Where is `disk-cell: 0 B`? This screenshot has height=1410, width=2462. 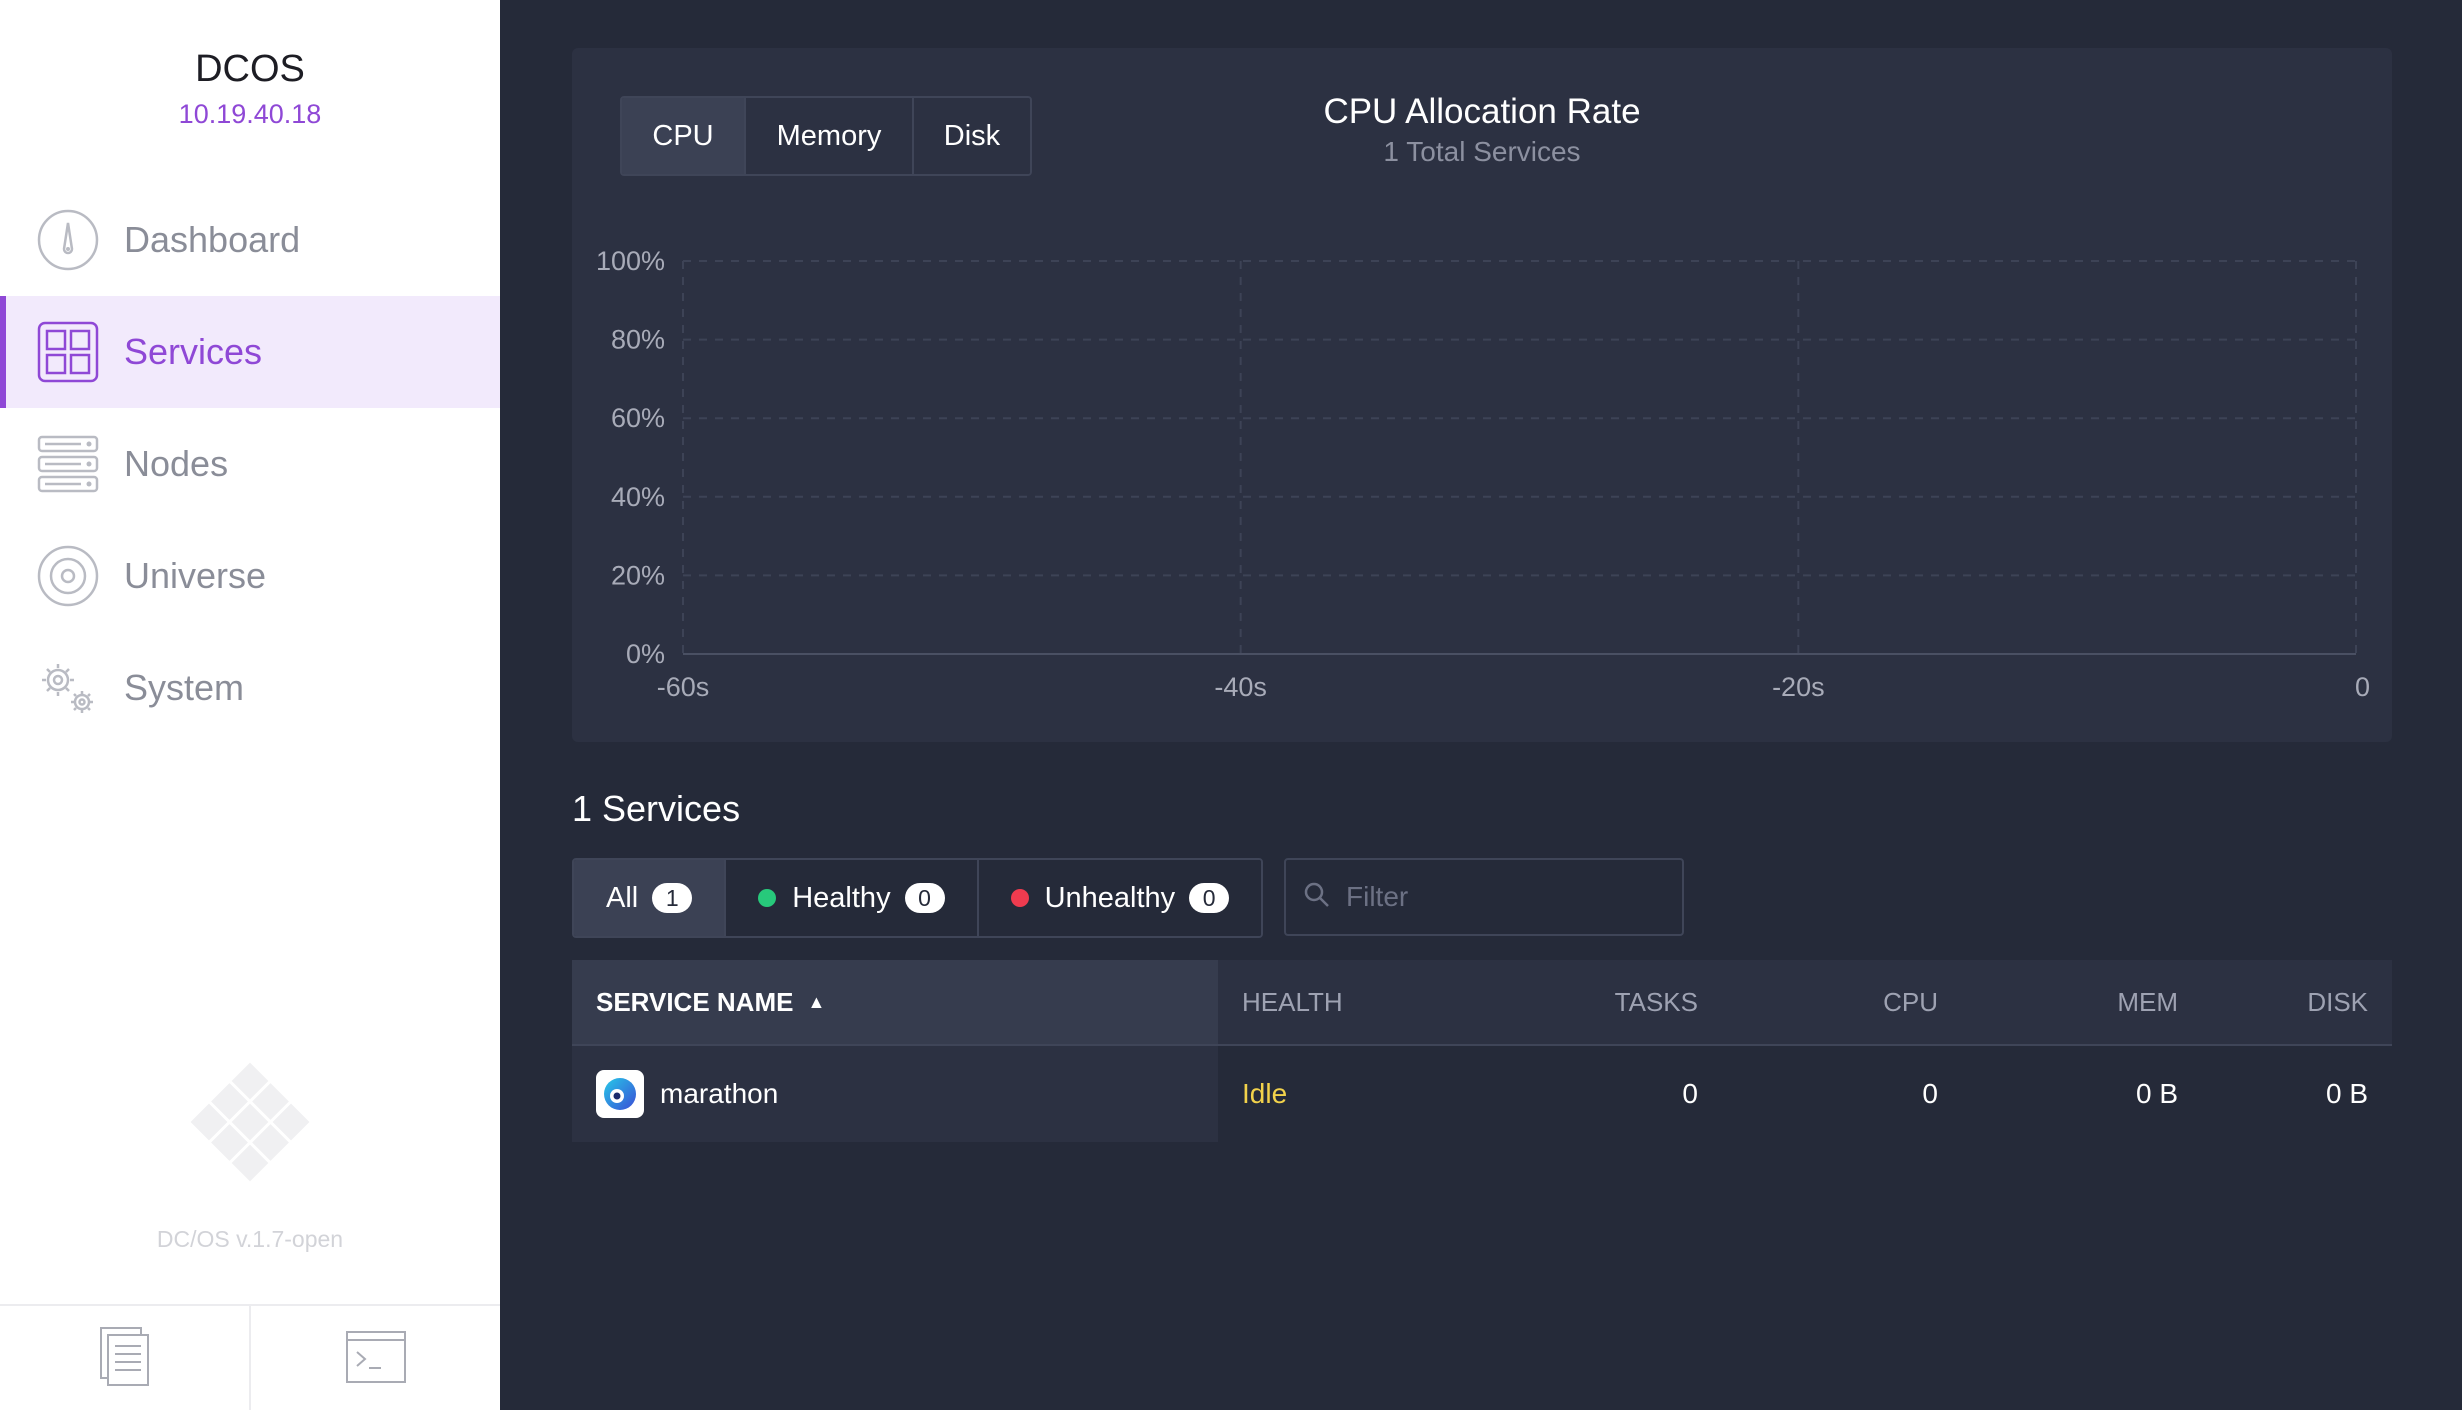 disk-cell: 0 B is located at coordinates (2346, 1093).